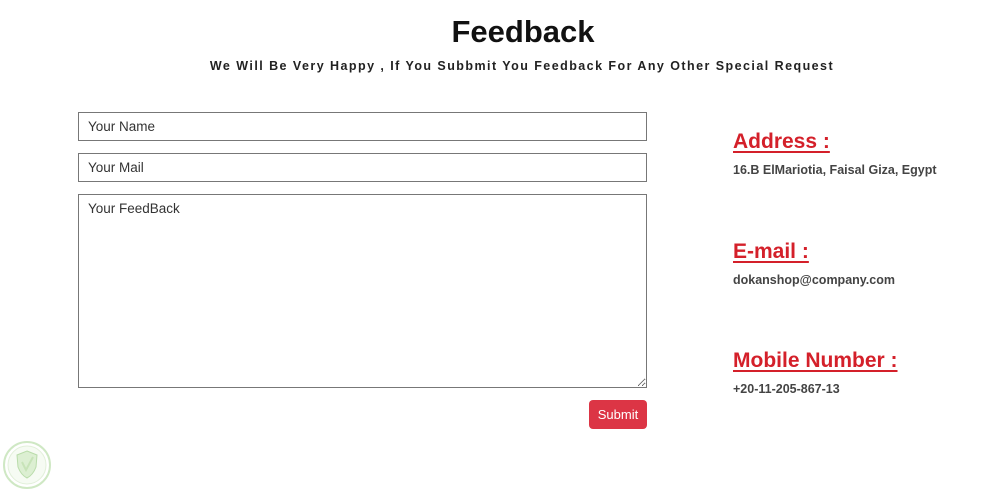  I want to click on address-heading: Address :, so click(781, 141).